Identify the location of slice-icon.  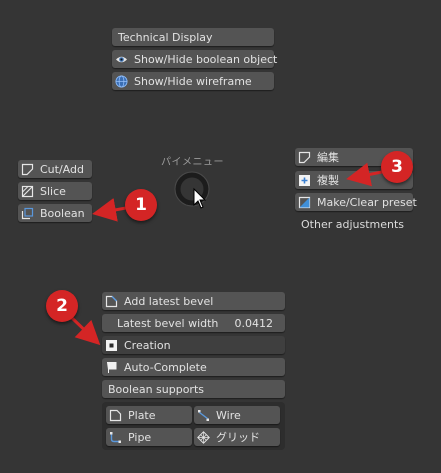
(27, 191).